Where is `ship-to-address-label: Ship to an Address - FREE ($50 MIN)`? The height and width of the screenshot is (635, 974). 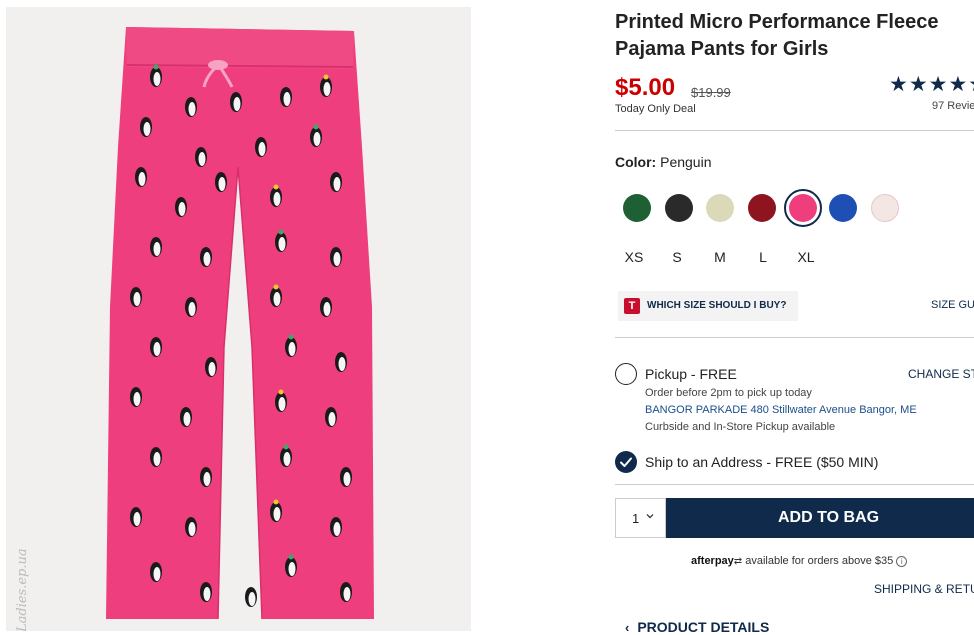 ship-to-address-label: Ship to an Address - FREE ($50 MIN) is located at coordinates (761, 462).